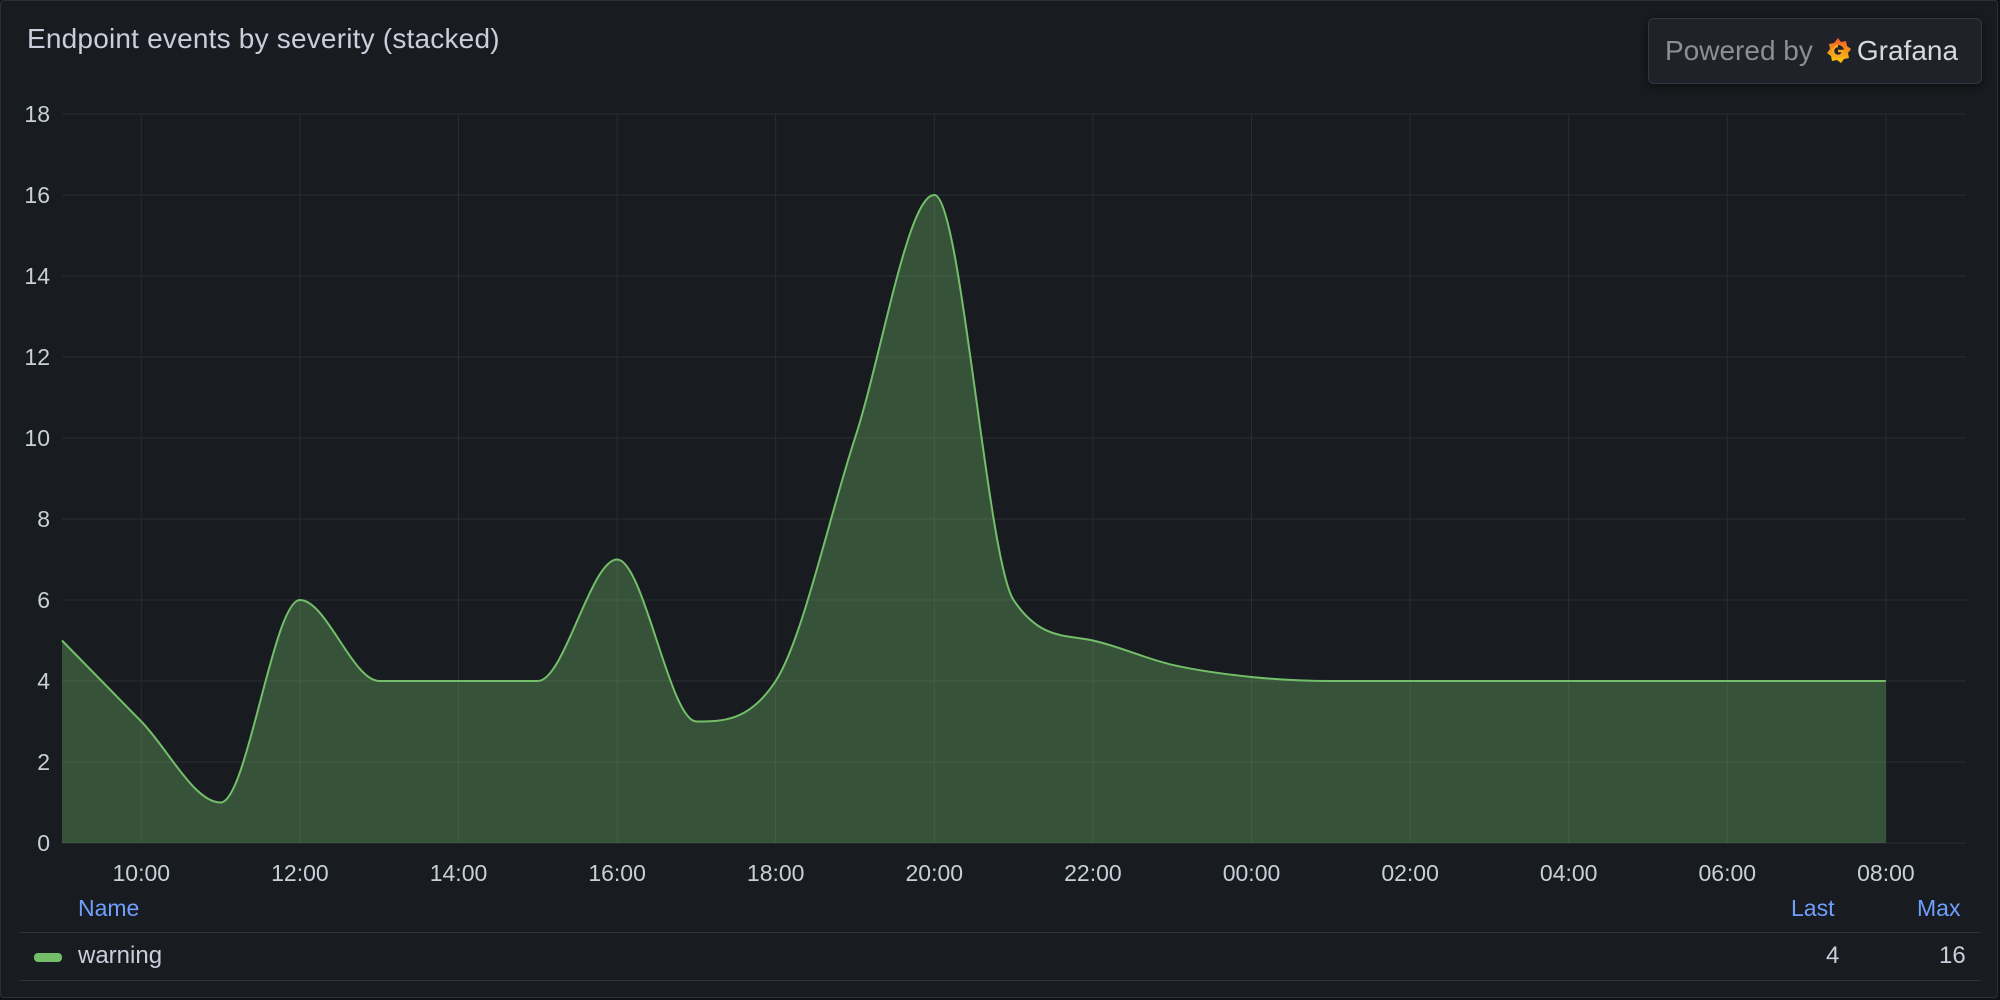 This screenshot has width=2000, height=1000. What do you see at coordinates (1410, 873) in the screenshot?
I see `x-tick-label: 02:00` at bounding box center [1410, 873].